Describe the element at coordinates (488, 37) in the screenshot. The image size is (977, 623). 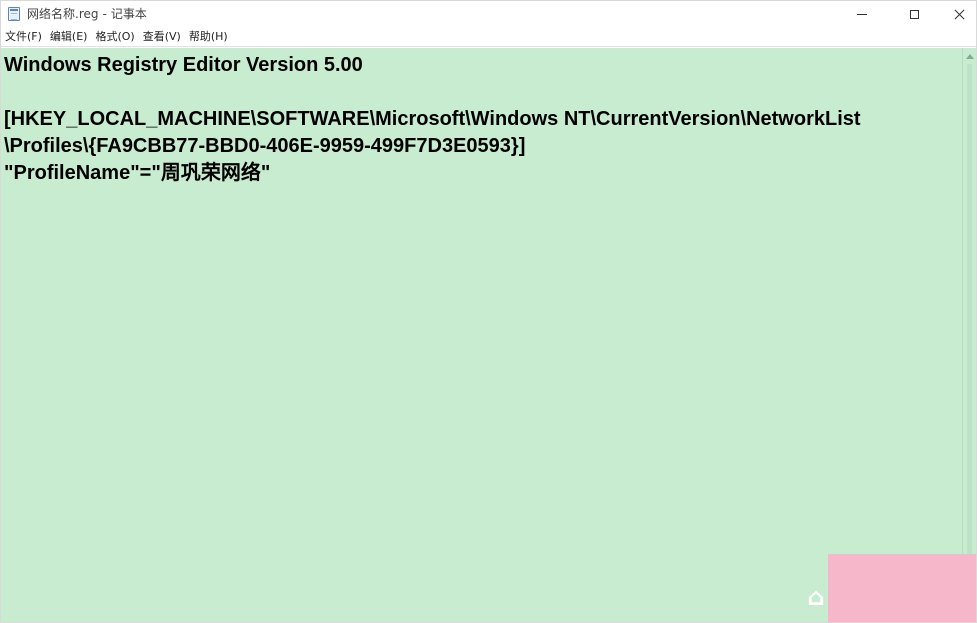
I see `menu-bar: 文件(F) 编辑(E) 格式(O) 查看(V) 帮助(H)` at that location.